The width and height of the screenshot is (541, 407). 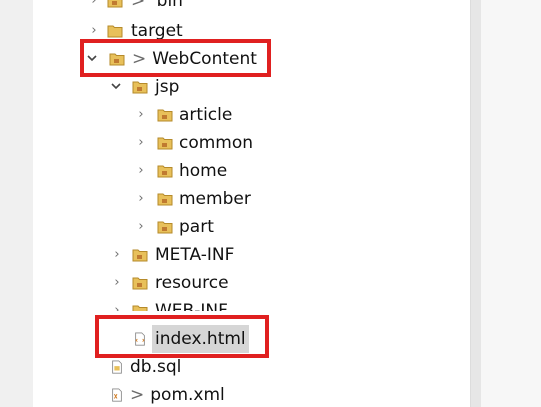 What do you see at coordinates (140, 339) in the screenshot?
I see `html-file-icon` at bounding box center [140, 339].